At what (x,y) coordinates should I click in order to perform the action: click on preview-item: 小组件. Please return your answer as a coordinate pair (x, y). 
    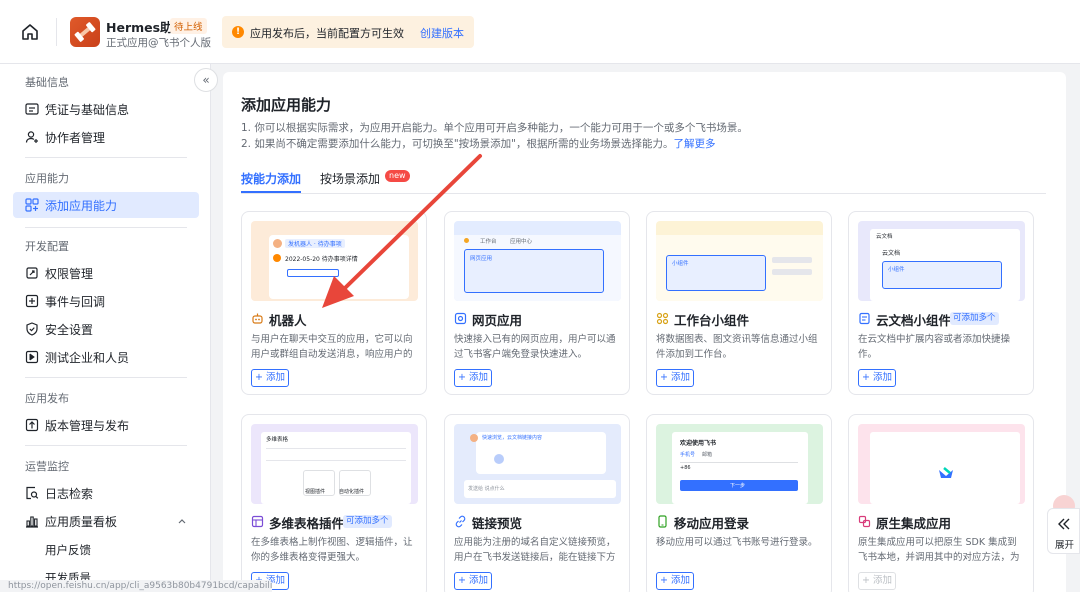
    Looking at the image, I should click on (896, 270).